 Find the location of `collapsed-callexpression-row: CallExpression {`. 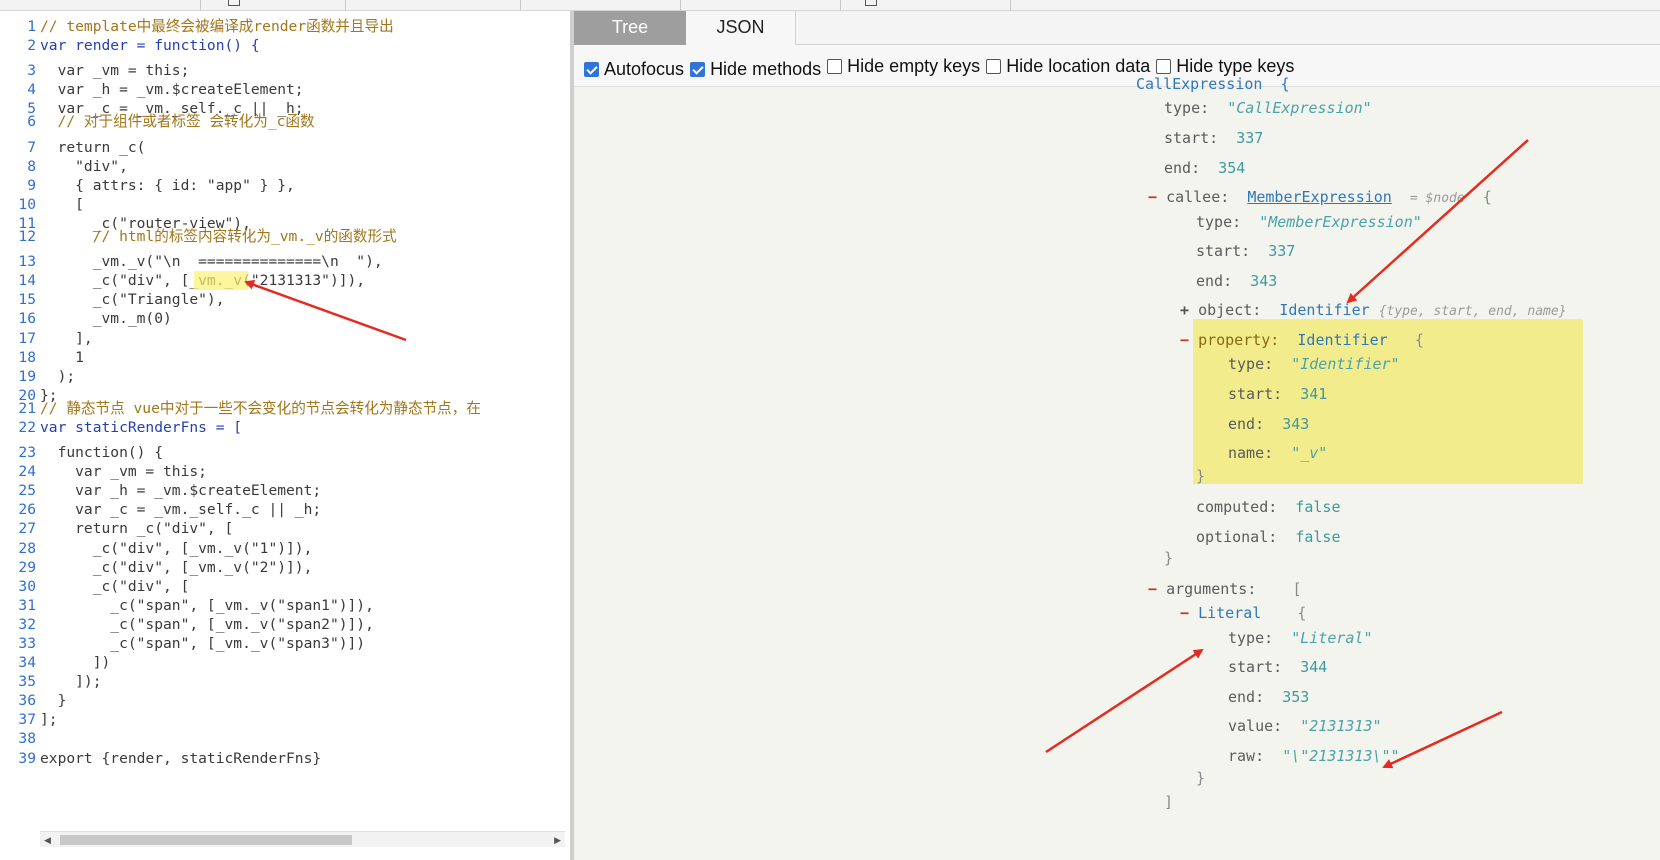

collapsed-callexpression-row: CallExpression { is located at coordinates (1213, 84).